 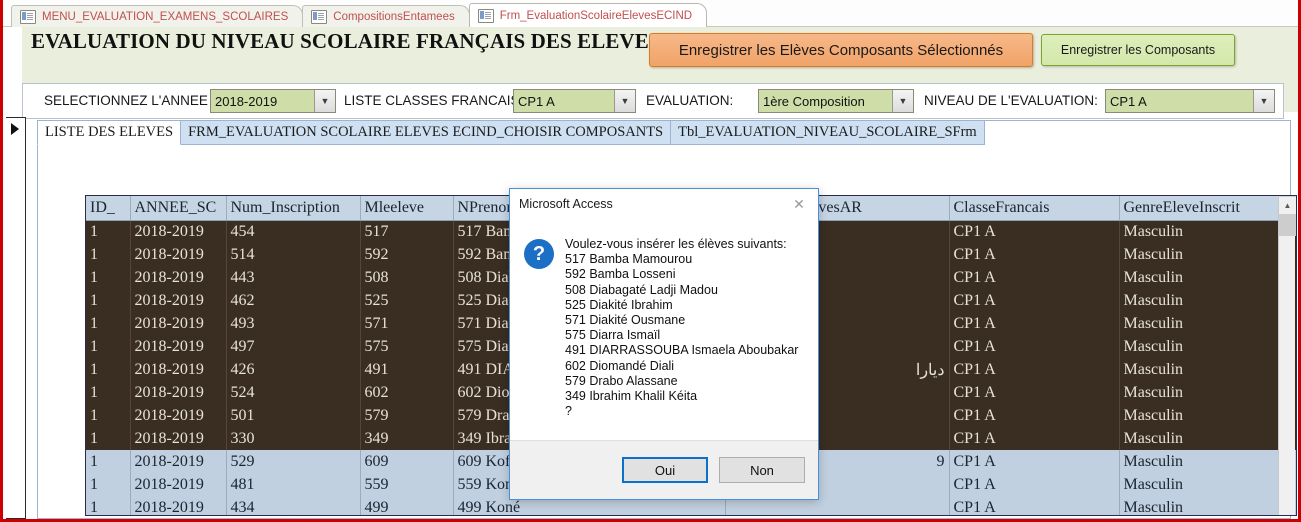 I want to click on scrollbar-thumb, so click(x=1287, y=225).